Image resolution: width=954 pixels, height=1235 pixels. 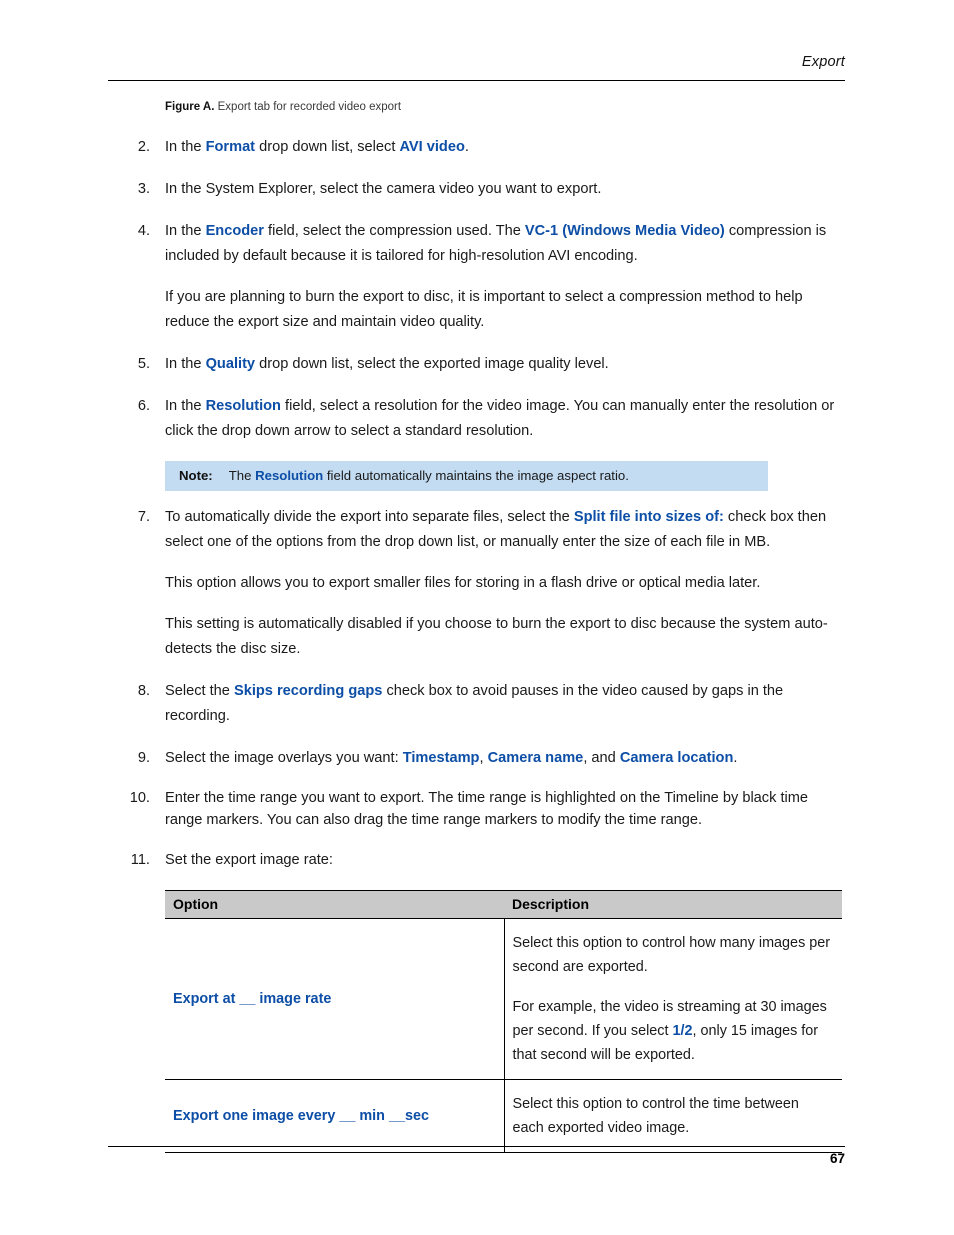 What do you see at coordinates (143, 364) in the screenshot?
I see `step-number: 5.` at bounding box center [143, 364].